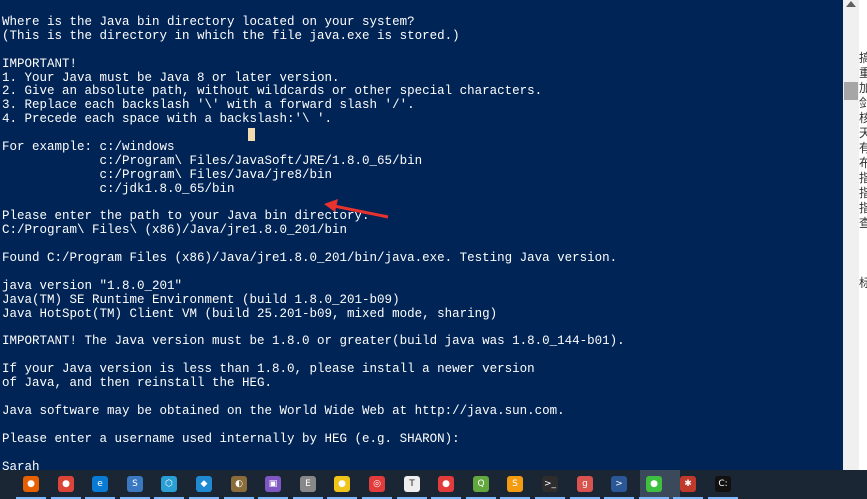 The image size is (867, 499). Describe the element at coordinates (66, 484) in the screenshot. I see `chrome-icon: ●` at that location.